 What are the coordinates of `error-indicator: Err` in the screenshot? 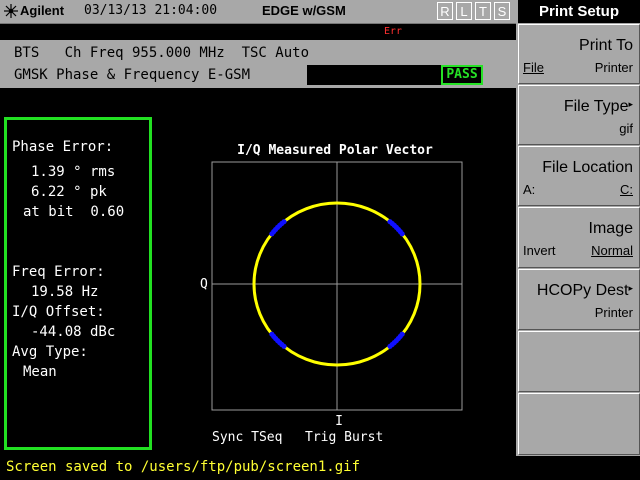 It's located at (393, 31).